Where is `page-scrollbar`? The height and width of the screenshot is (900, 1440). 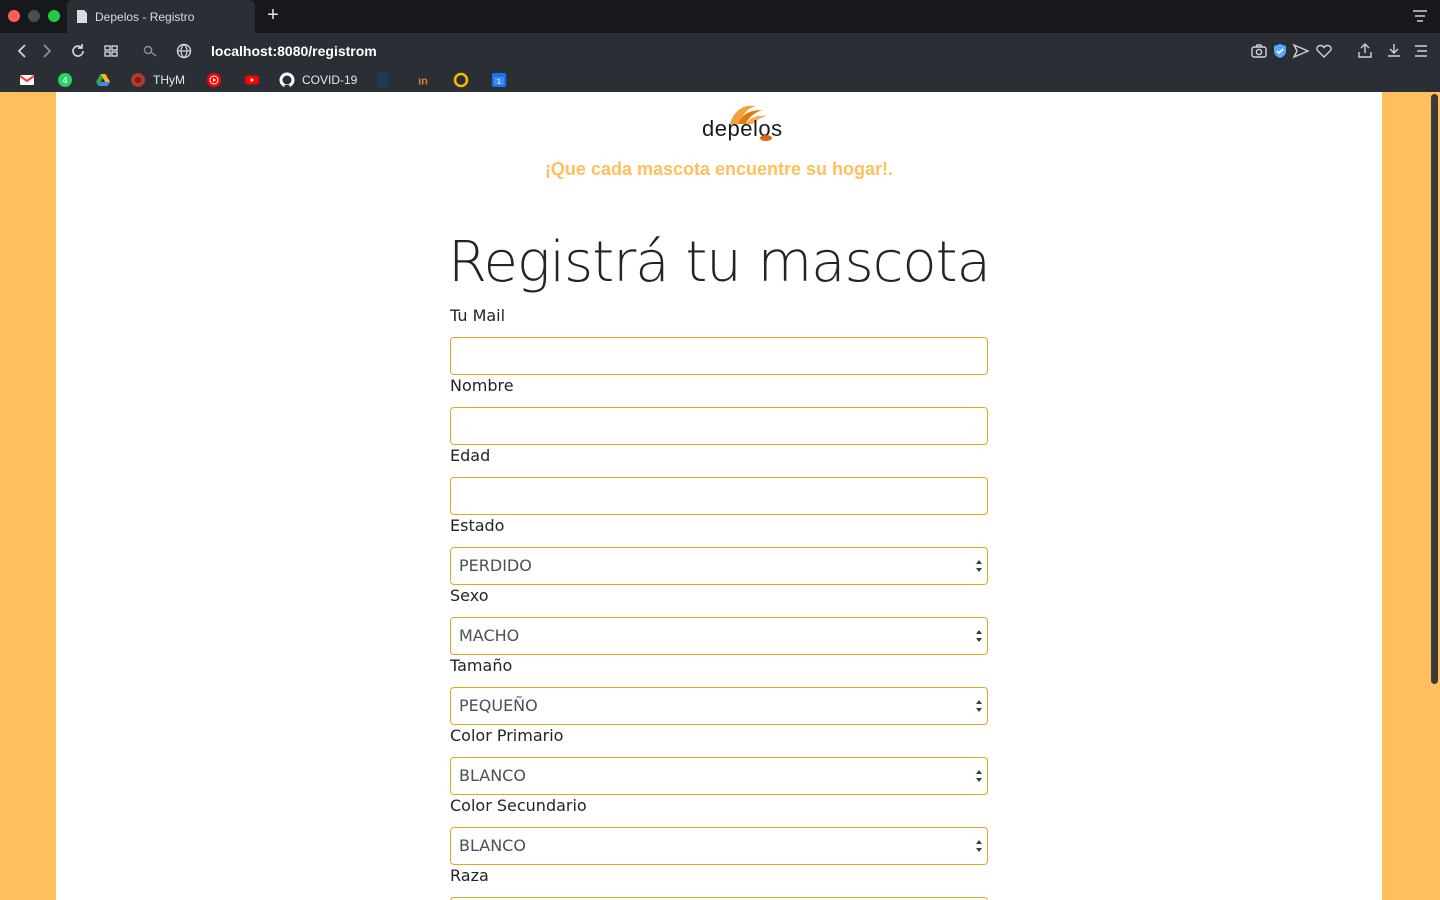
page-scrollbar is located at coordinates (1434, 496).